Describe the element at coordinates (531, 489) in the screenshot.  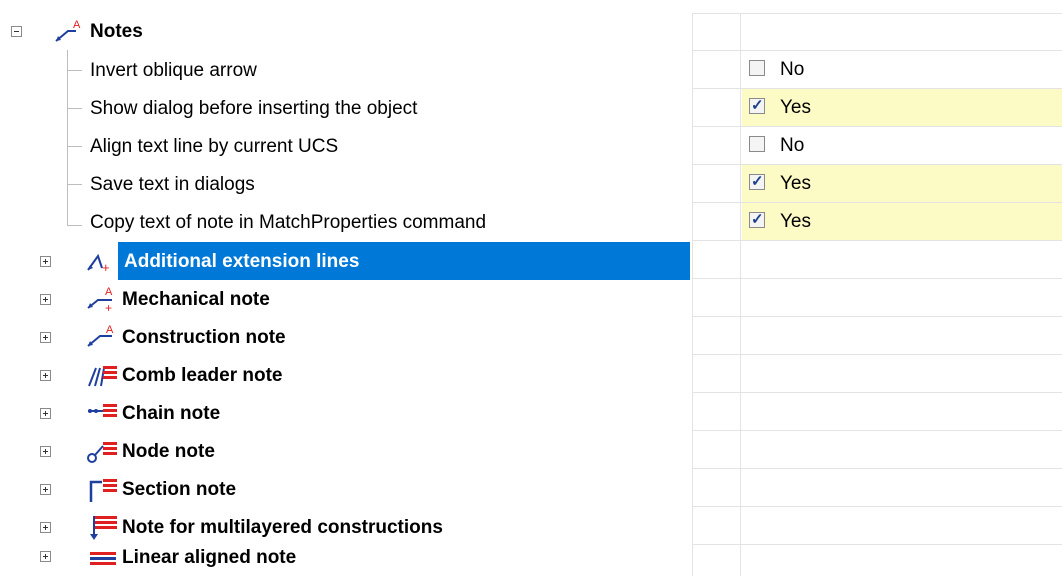
I see `tree-node-section-note: Section note` at that location.